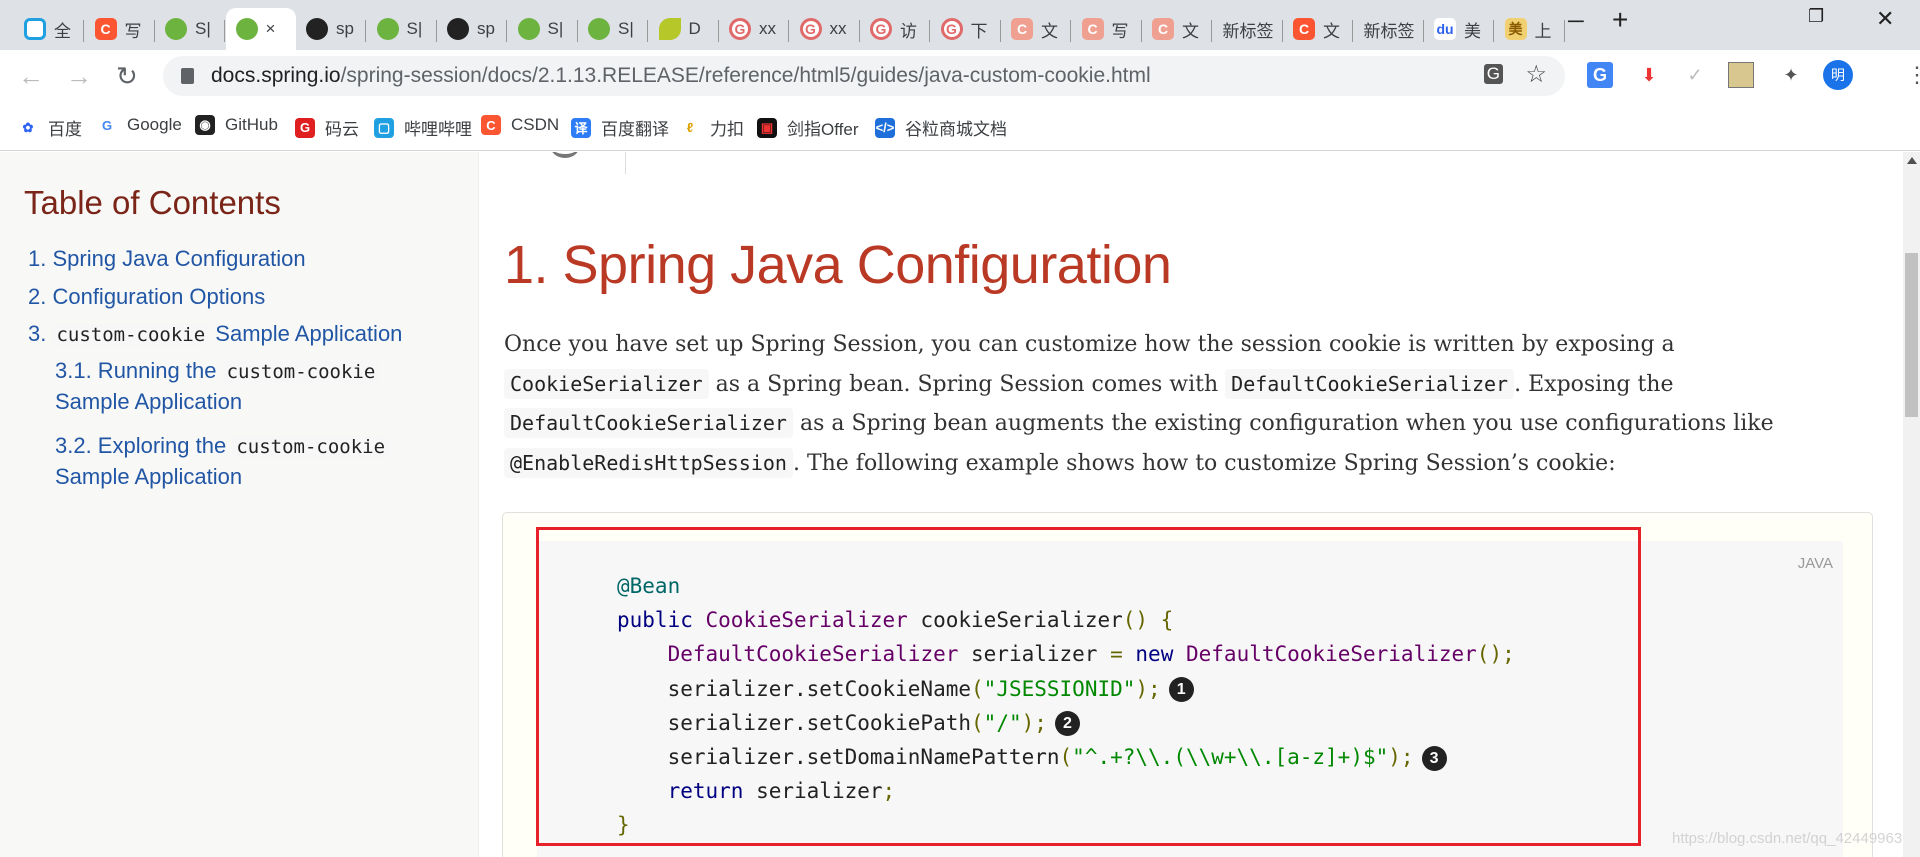  I want to click on profile-avatar: 明, so click(1838, 75).